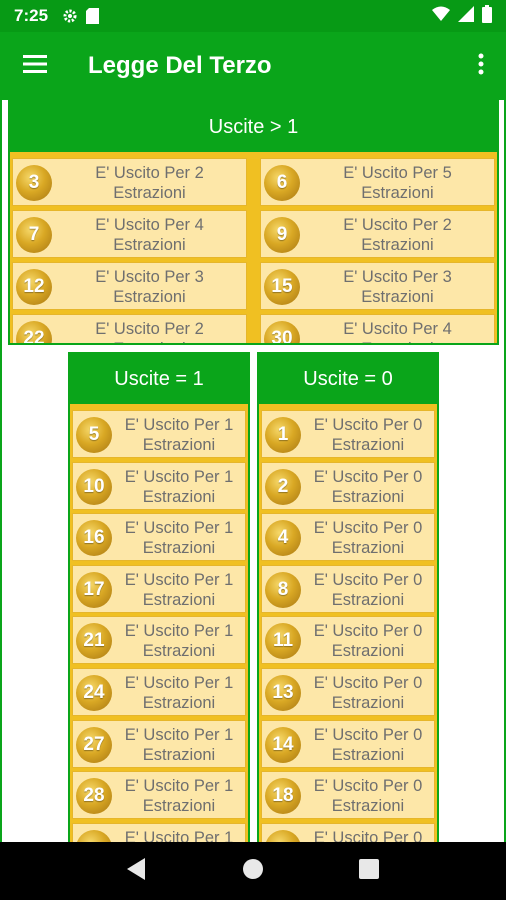  I want to click on list-item: 3 E' Uscito Per 2 Estrazioni, so click(129, 182).